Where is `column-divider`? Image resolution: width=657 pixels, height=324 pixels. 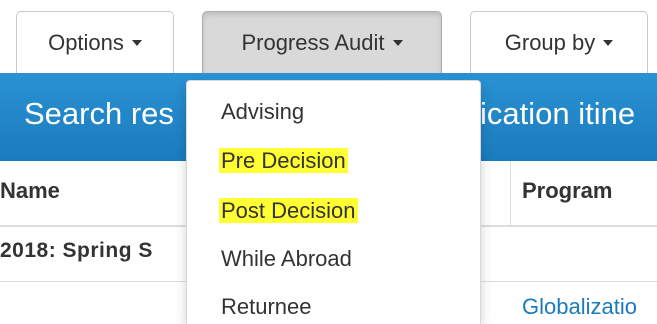
column-divider is located at coordinates (510, 193).